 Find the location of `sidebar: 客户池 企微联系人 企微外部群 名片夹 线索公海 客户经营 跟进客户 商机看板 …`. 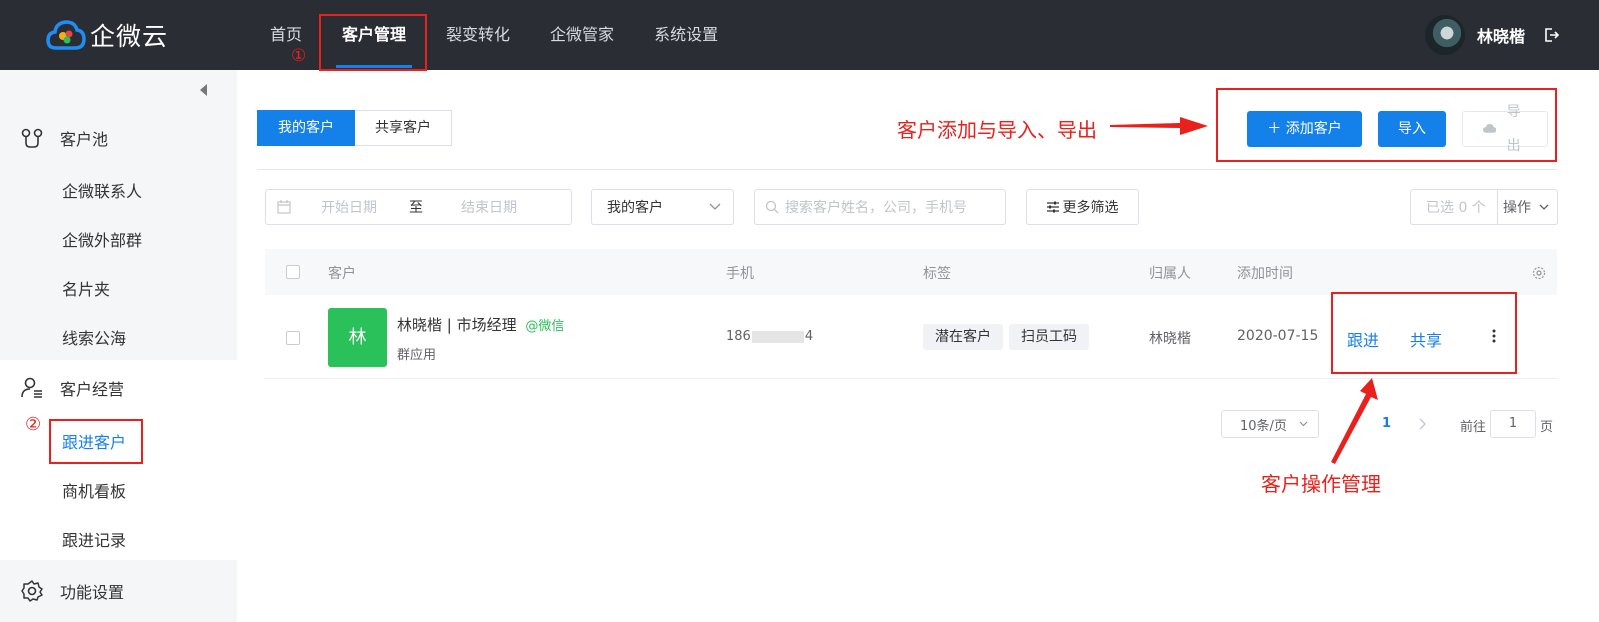

sidebar: 客户池 企微联系人 企微外部群 名片夹 线索公海 客户经营 跟进客户 商机看板 … is located at coordinates (118, 346).